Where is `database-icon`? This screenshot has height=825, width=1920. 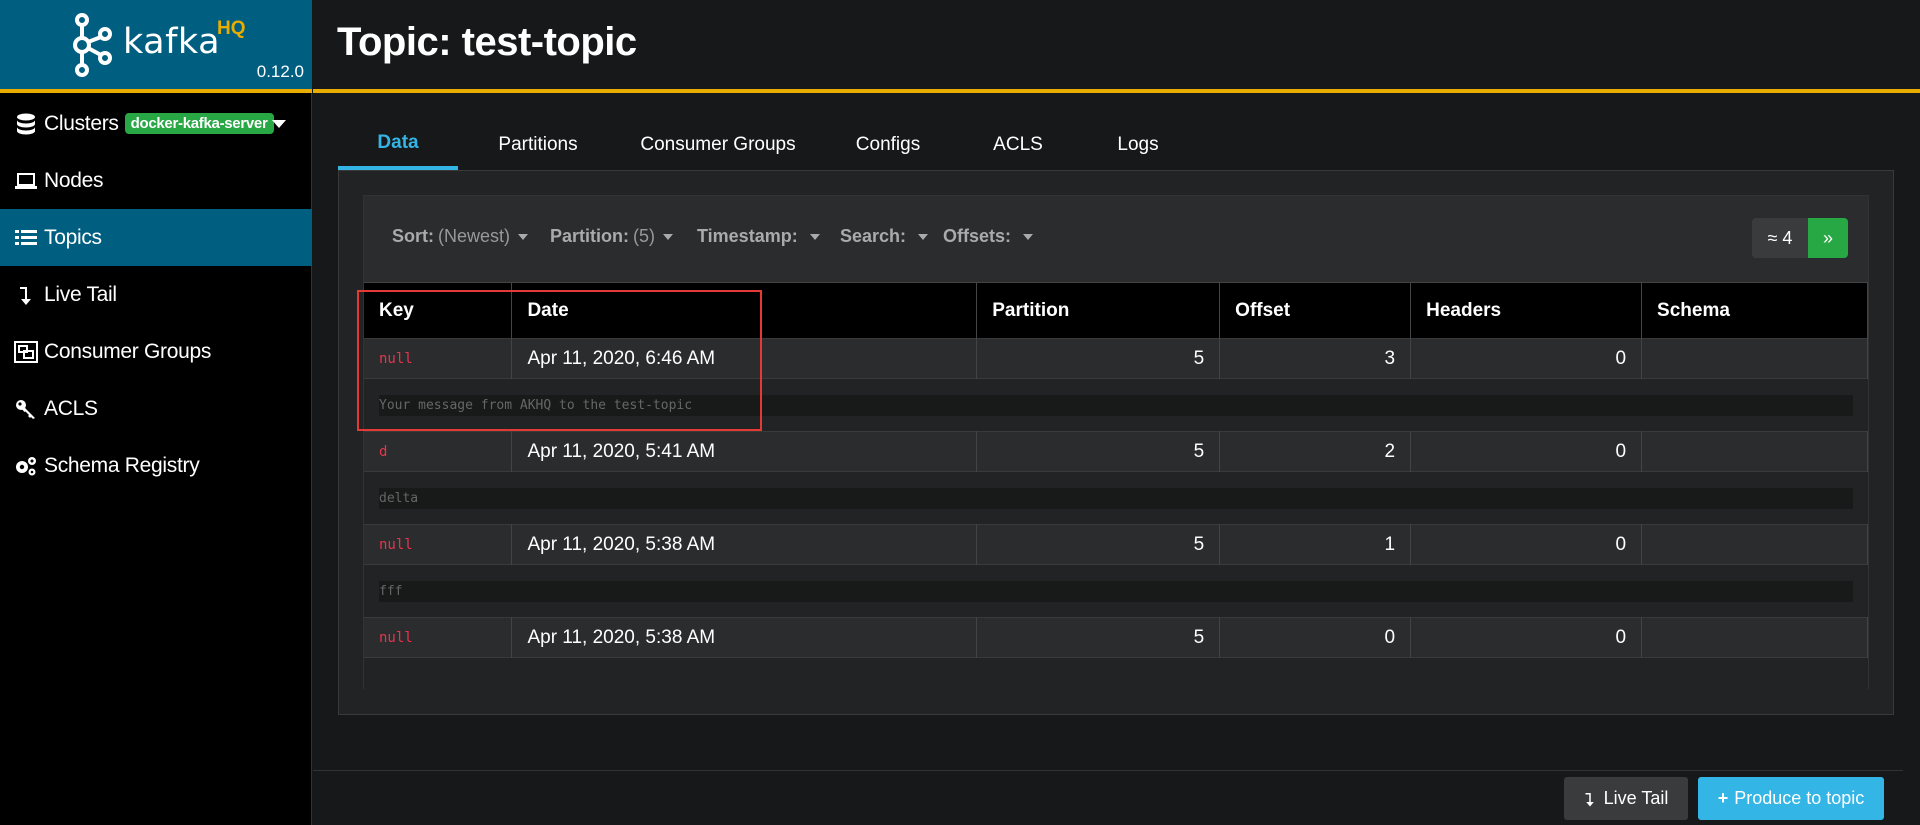 database-icon is located at coordinates (26, 124).